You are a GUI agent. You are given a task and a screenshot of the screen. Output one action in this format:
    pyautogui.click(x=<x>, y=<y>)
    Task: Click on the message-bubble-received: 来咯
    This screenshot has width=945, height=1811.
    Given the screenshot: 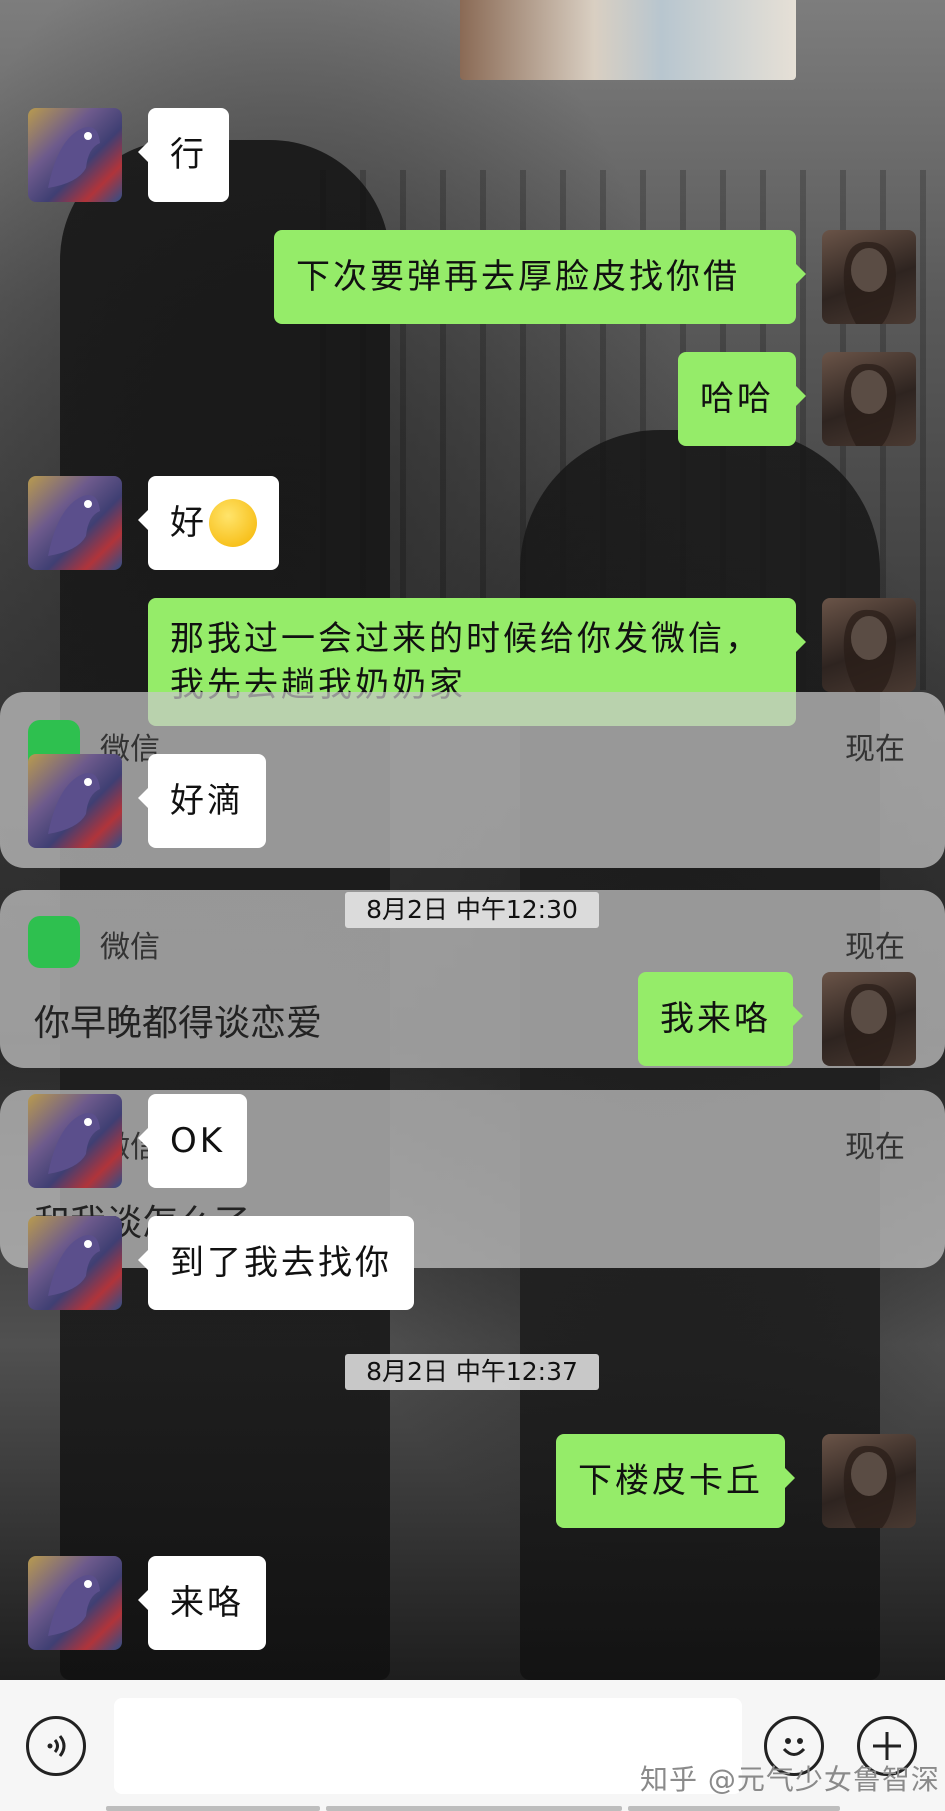 What is the action you would take?
    pyautogui.click(x=202, y=1603)
    